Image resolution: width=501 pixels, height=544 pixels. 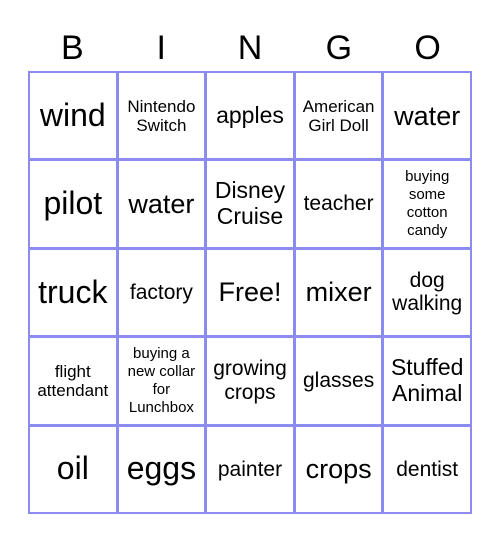 What do you see at coordinates (161, 469) in the screenshot?
I see `bingo-cell: eggs` at bounding box center [161, 469].